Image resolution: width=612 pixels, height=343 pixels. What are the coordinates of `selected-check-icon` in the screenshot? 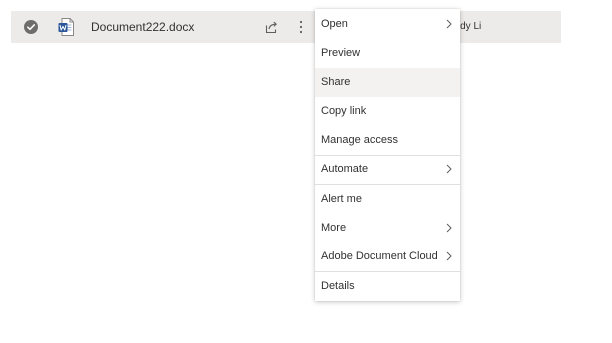 It's located at (31, 27).